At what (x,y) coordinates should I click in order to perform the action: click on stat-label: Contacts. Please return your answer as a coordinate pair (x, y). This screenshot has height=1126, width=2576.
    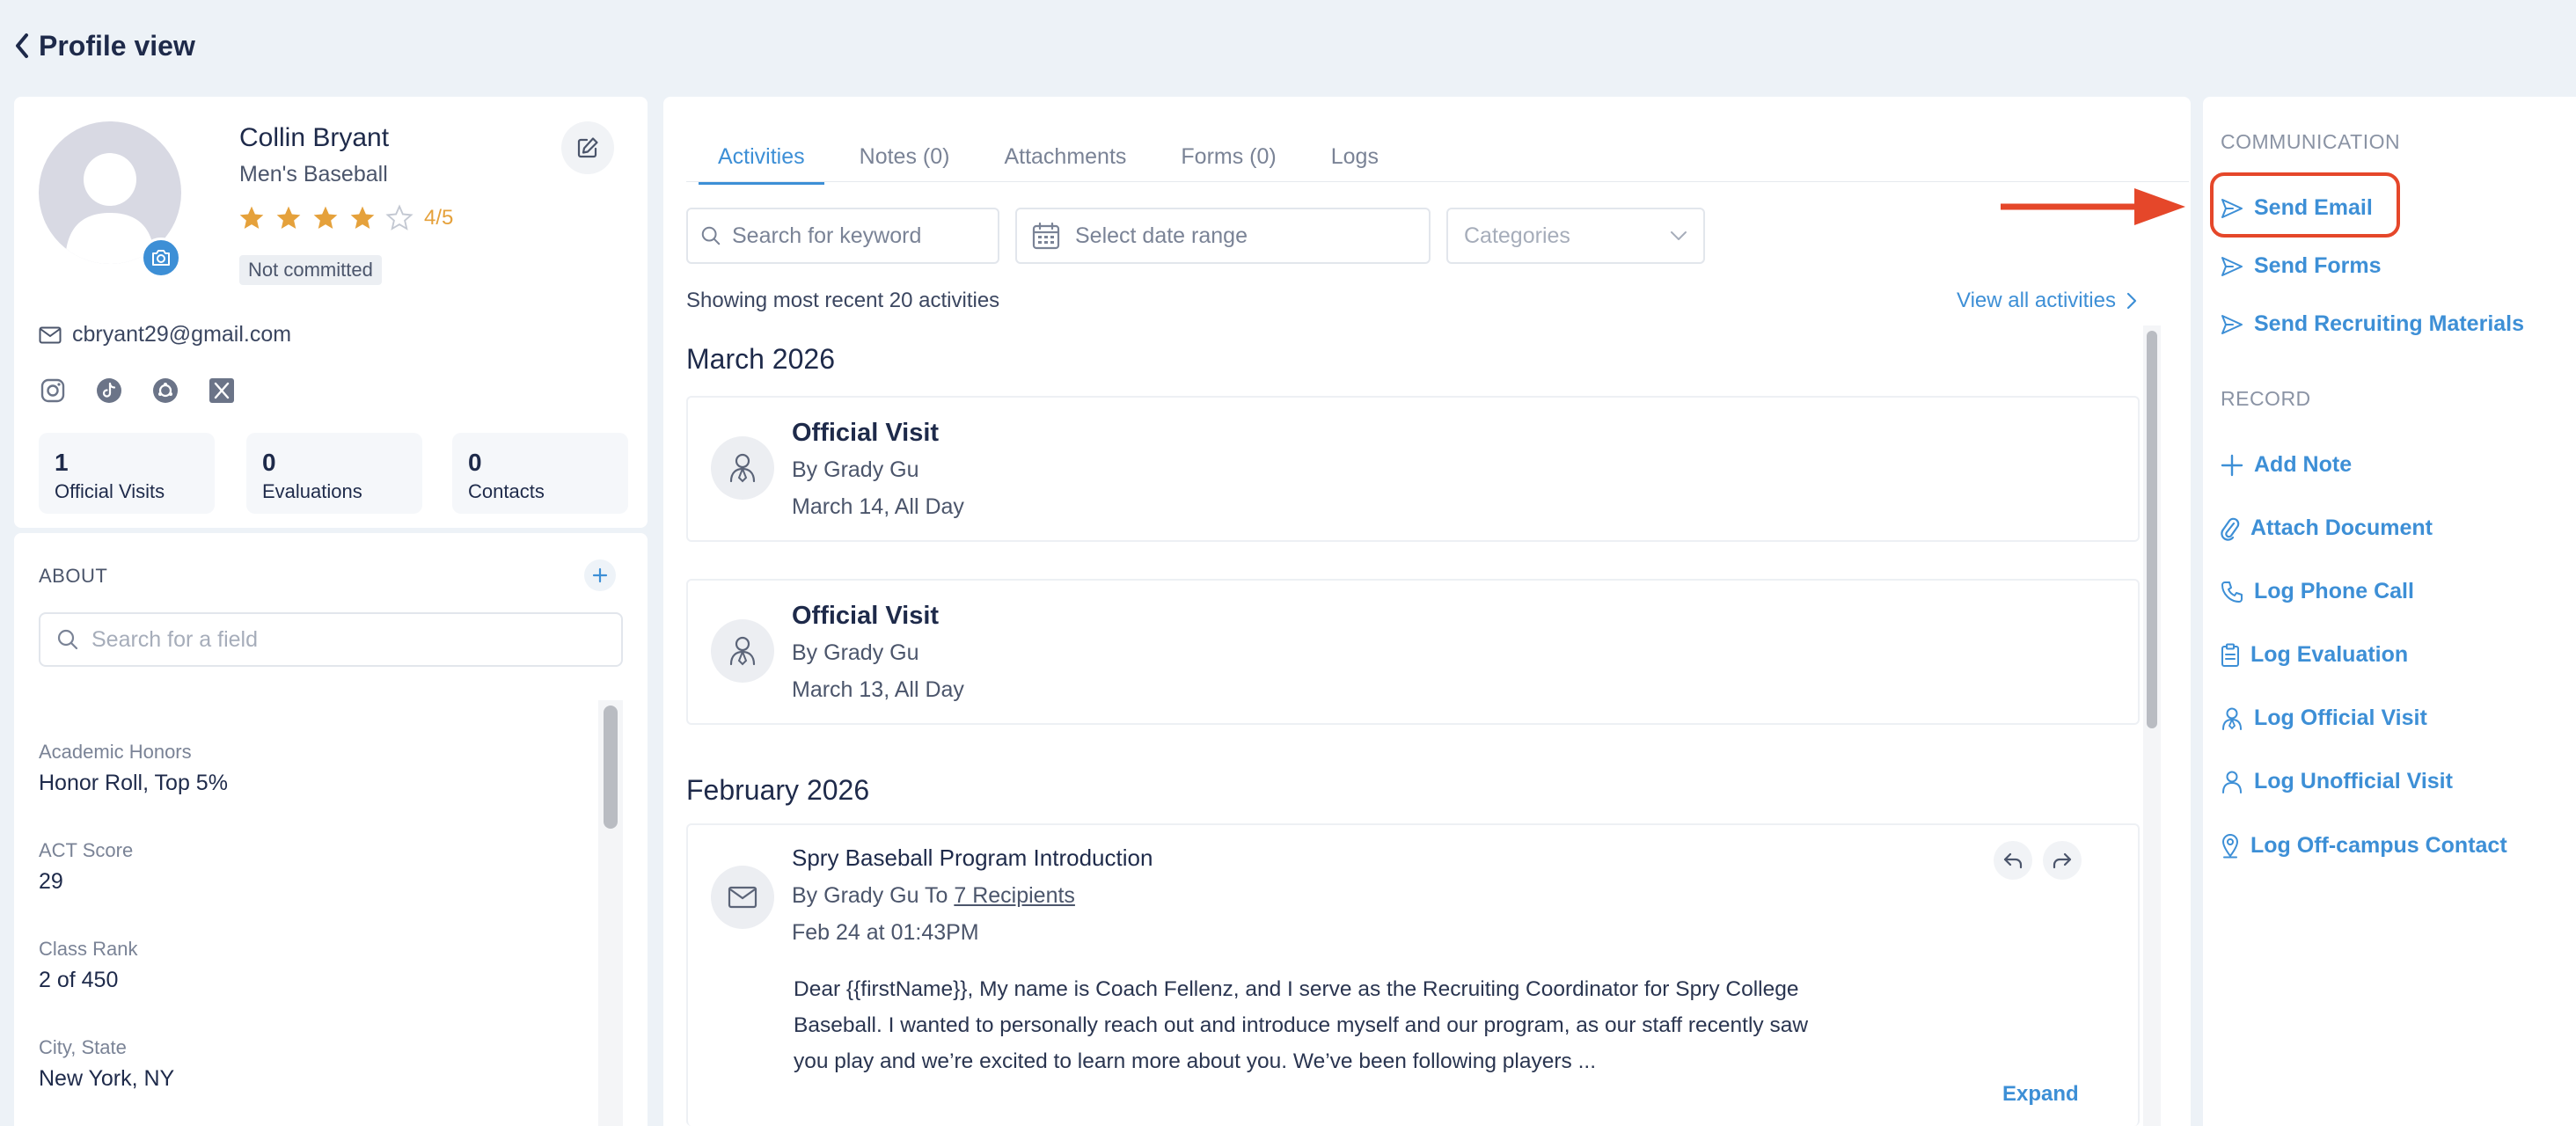
    Looking at the image, I should click on (506, 491).